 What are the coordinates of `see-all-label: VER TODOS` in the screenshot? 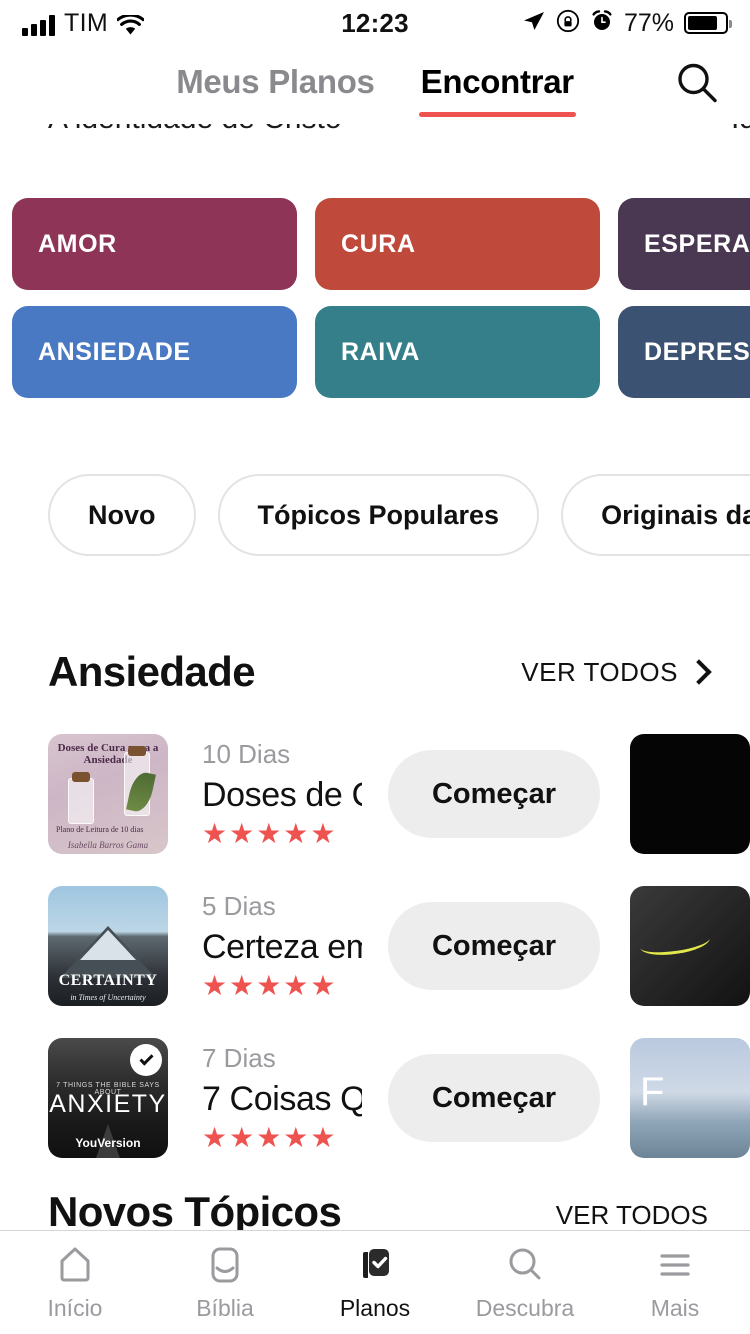 It's located at (599, 671).